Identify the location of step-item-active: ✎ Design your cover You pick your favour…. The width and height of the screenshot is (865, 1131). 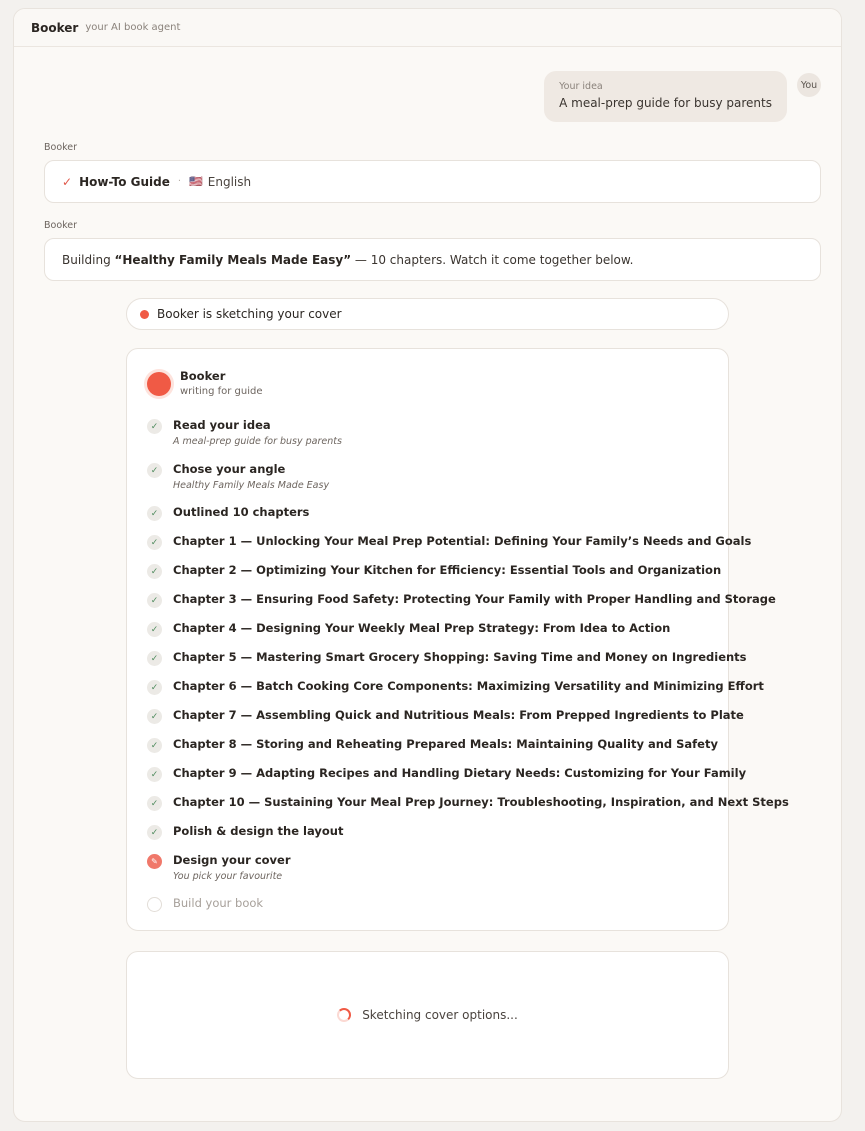
(219, 867).